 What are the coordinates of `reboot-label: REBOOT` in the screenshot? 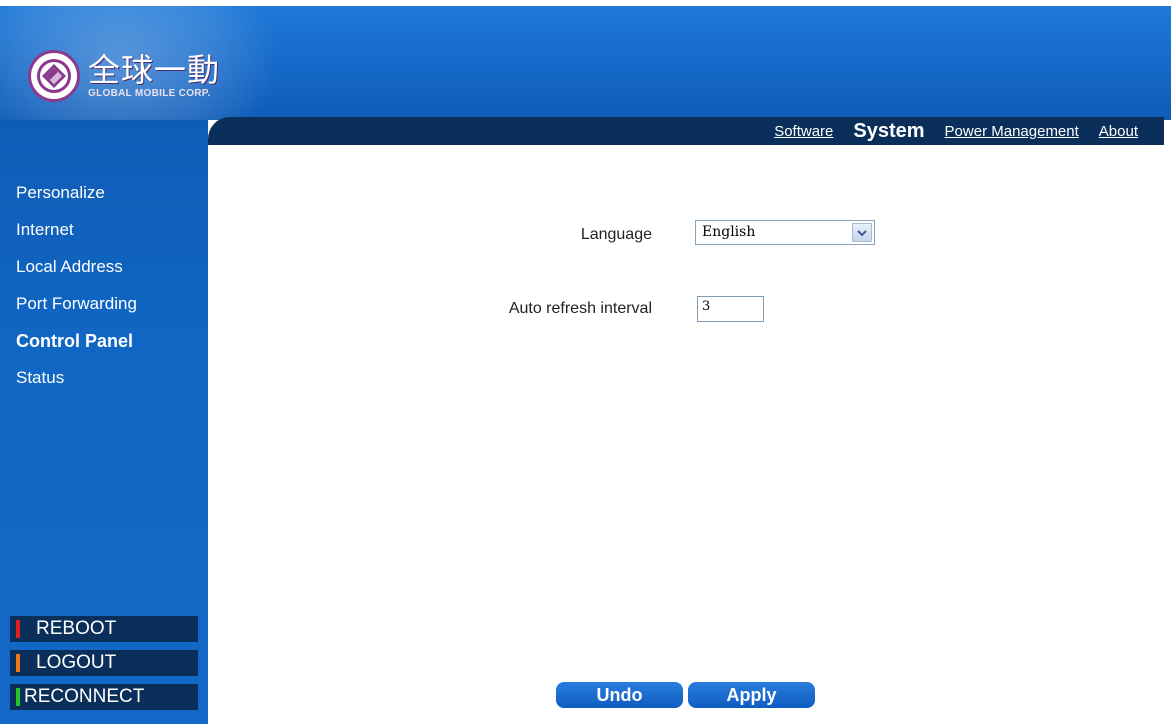 It's located at (76, 628).